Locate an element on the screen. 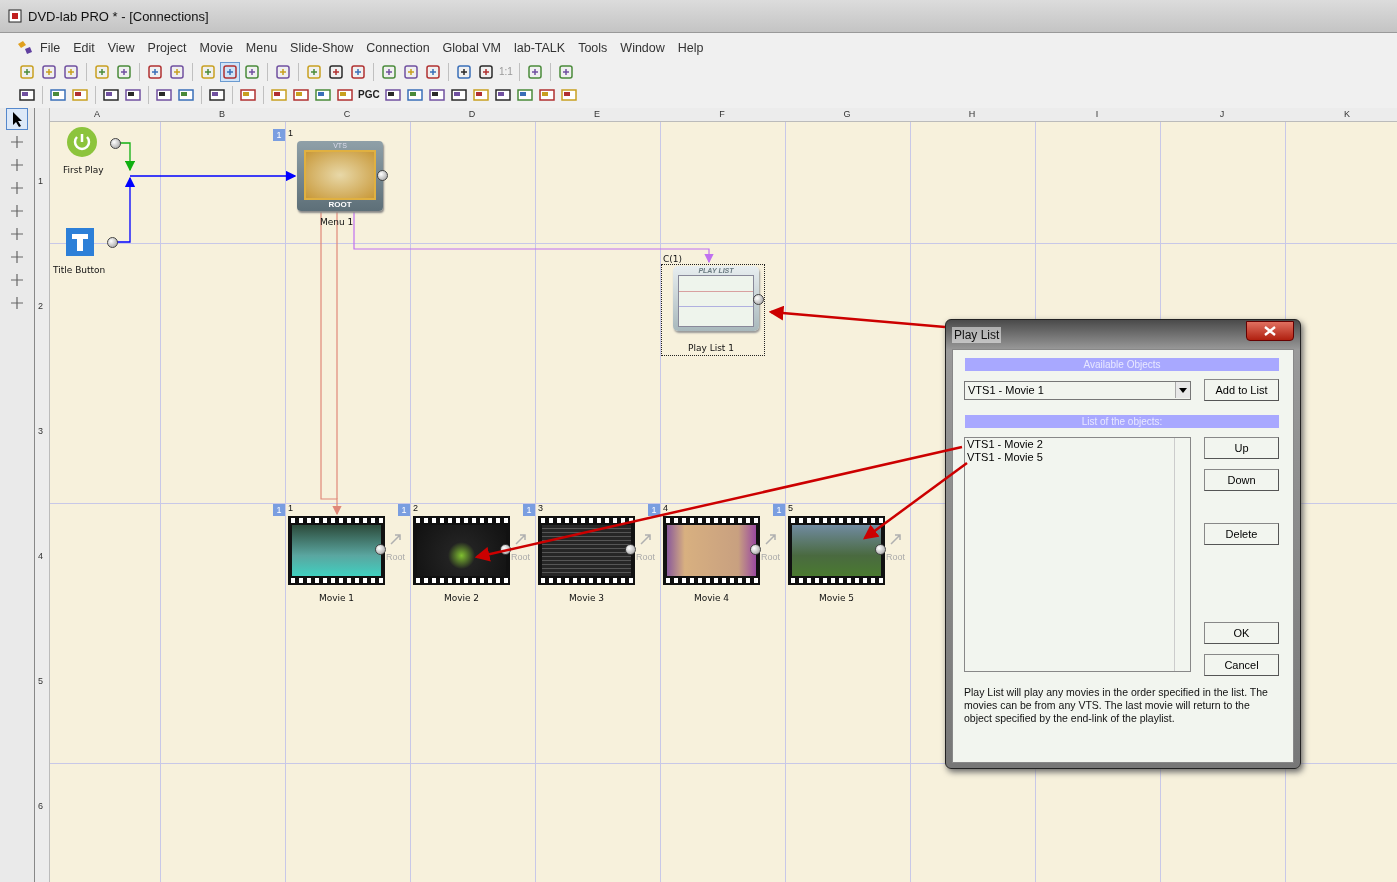 Image resolution: width=1397 pixels, height=882 pixels. list-item: VTS1 - Movie 2 is located at coordinates (1070, 444).